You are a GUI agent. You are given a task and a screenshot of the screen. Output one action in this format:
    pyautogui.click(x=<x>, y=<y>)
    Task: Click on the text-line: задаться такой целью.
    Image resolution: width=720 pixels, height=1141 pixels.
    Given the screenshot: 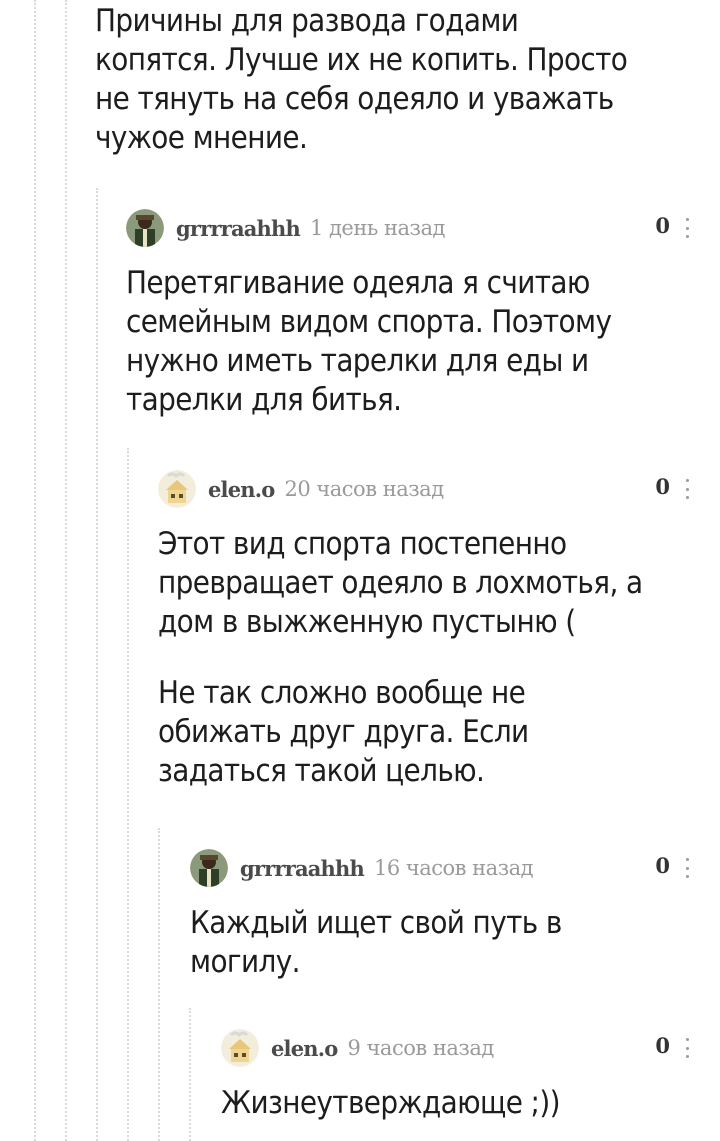 What is the action you would take?
    pyautogui.click(x=321, y=771)
    